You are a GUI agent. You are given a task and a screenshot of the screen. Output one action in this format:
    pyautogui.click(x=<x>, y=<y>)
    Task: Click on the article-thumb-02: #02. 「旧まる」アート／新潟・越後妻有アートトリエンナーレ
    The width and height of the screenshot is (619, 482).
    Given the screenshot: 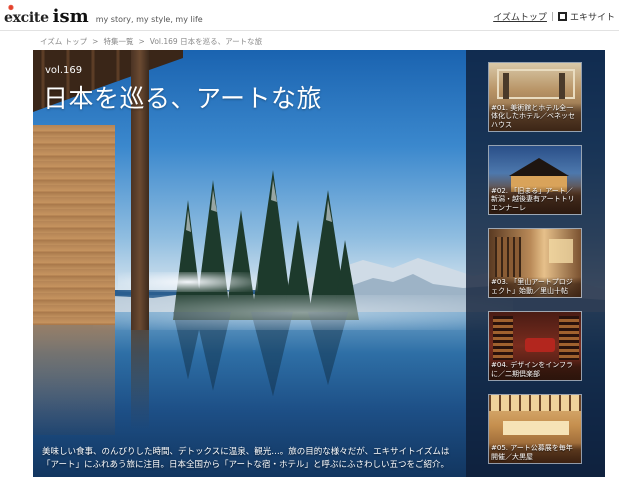 What is the action you would take?
    pyautogui.click(x=535, y=180)
    